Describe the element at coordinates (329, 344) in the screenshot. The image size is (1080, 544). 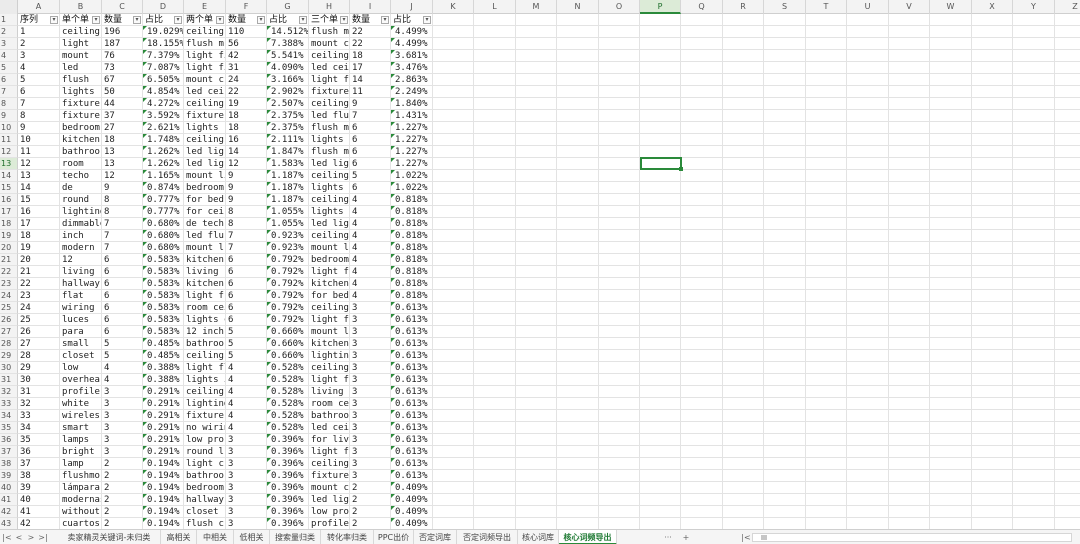
I see `table-cell: kitchen` at that location.